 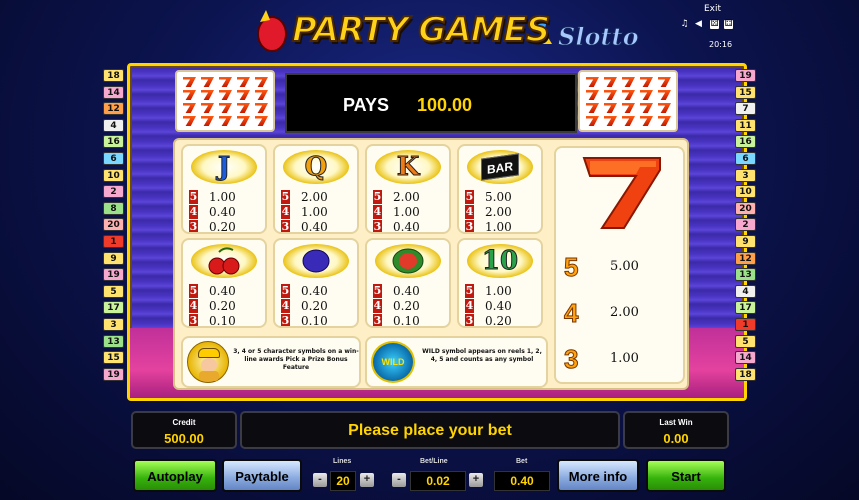 What do you see at coordinates (367, 480) in the screenshot?
I see `lines-plus-button: +` at bounding box center [367, 480].